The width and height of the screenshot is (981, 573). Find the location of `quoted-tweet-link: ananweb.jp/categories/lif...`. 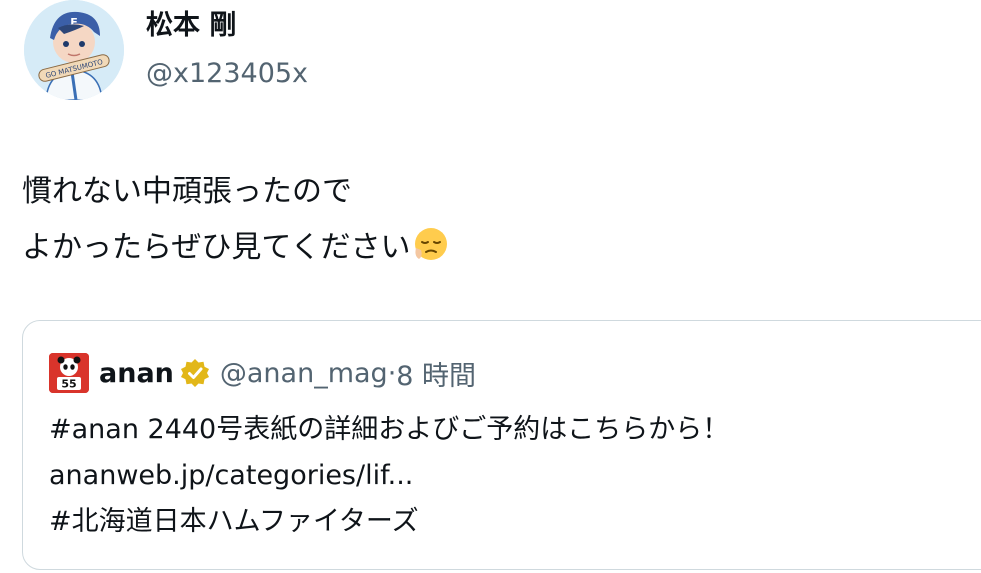

quoted-tweet-link: ananweb.jp/categories/lif... is located at coordinates (389, 476).